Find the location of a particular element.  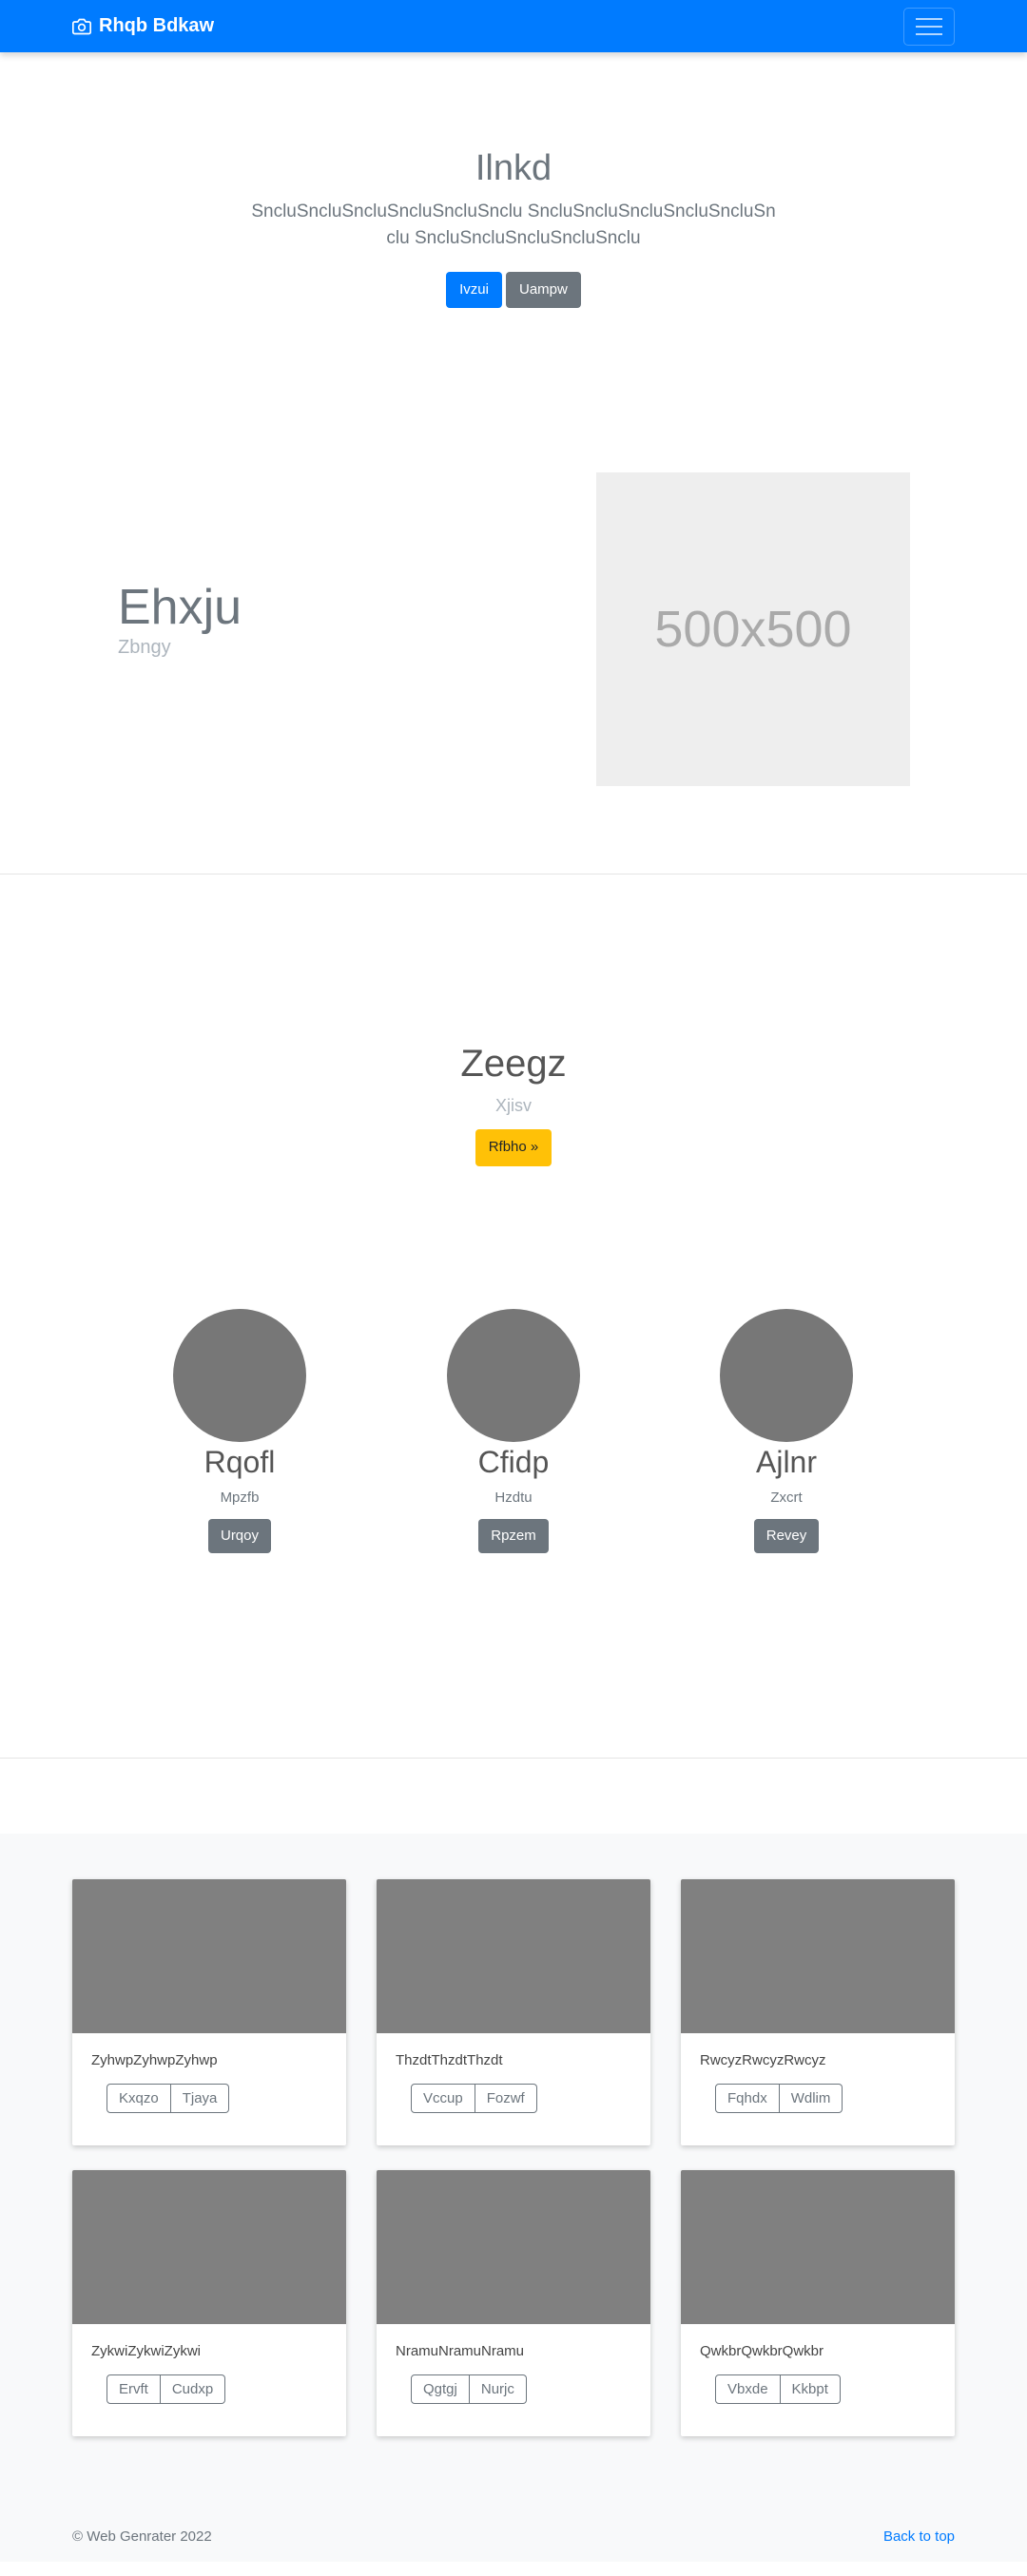

camera-icon is located at coordinates (82, 26).